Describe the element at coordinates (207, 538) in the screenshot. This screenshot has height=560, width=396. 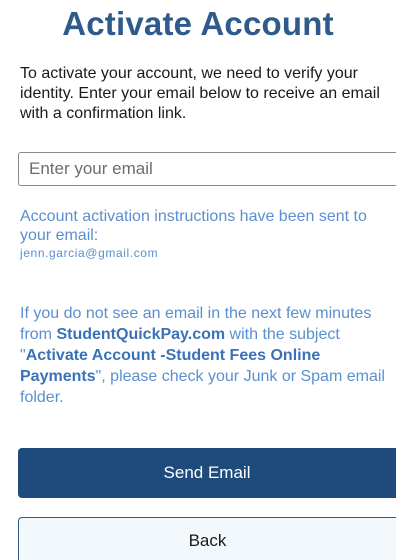
I see `back-button: Back` at that location.